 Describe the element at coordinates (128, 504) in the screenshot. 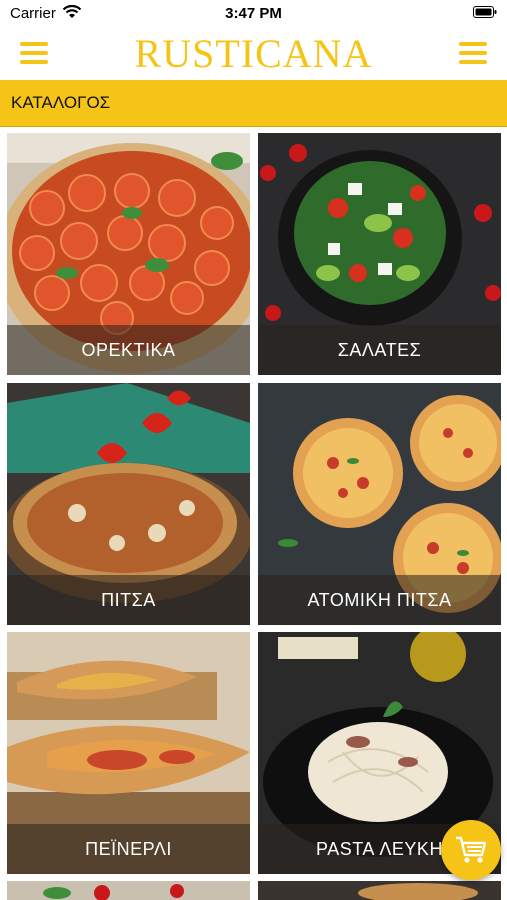

I see `category-tile-pizza: ΠΙΤΣΑ` at that location.